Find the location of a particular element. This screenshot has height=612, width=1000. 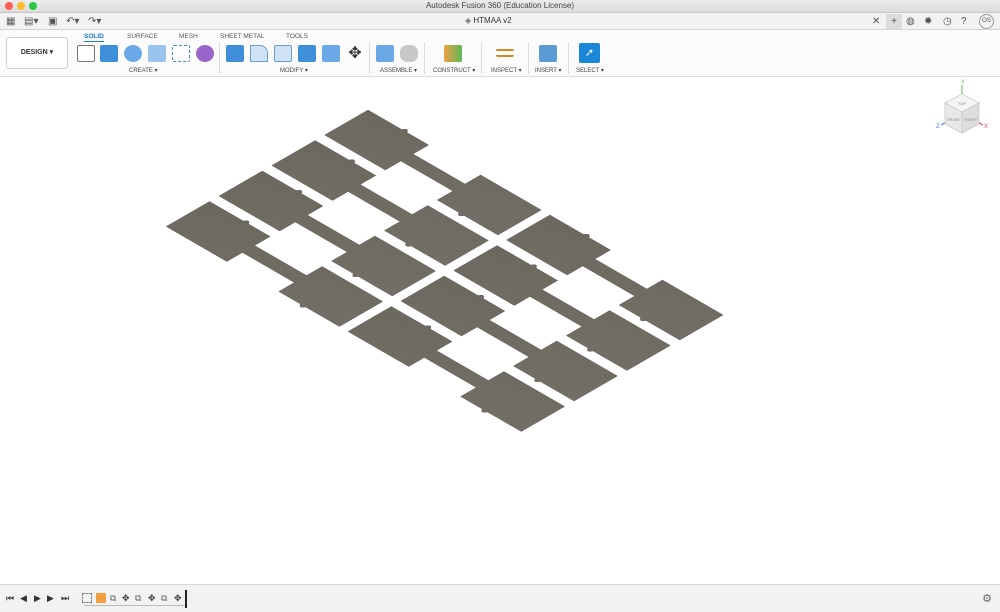

inspect-menu: INSPECT ▾ is located at coordinates (506, 70).